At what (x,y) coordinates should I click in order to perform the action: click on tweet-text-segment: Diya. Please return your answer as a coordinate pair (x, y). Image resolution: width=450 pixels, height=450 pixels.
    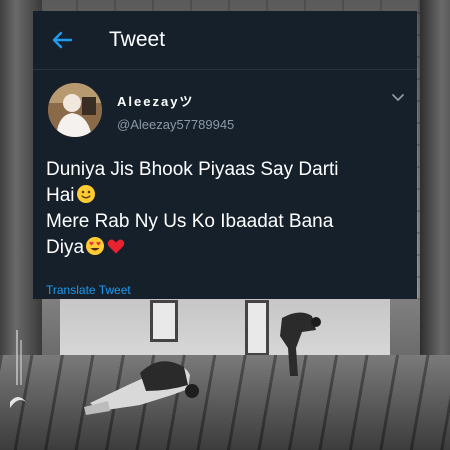
    Looking at the image, I should click on (65, 247).